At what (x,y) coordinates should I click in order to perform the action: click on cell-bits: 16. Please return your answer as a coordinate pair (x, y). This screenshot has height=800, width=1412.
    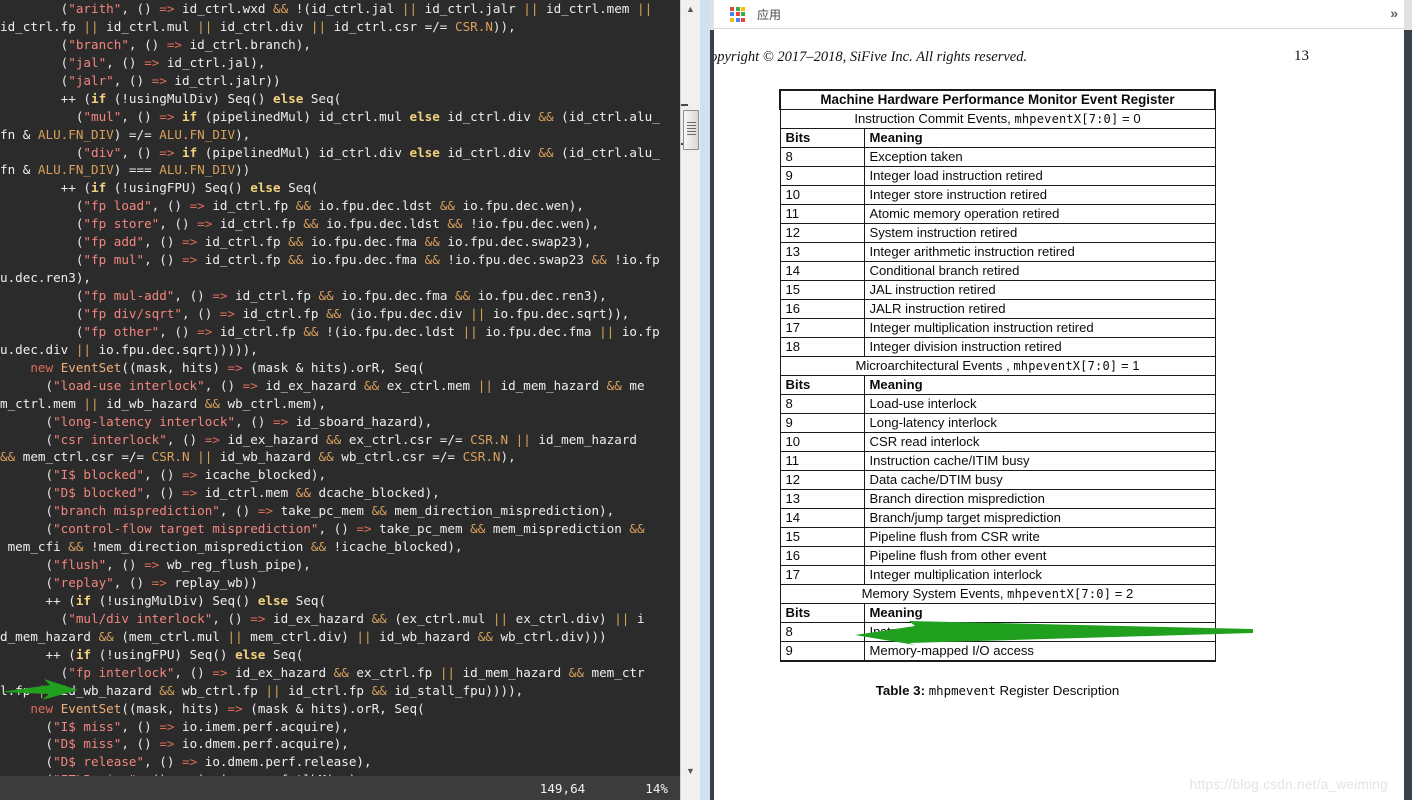
    Looking at the image, I should click on (822, 309).